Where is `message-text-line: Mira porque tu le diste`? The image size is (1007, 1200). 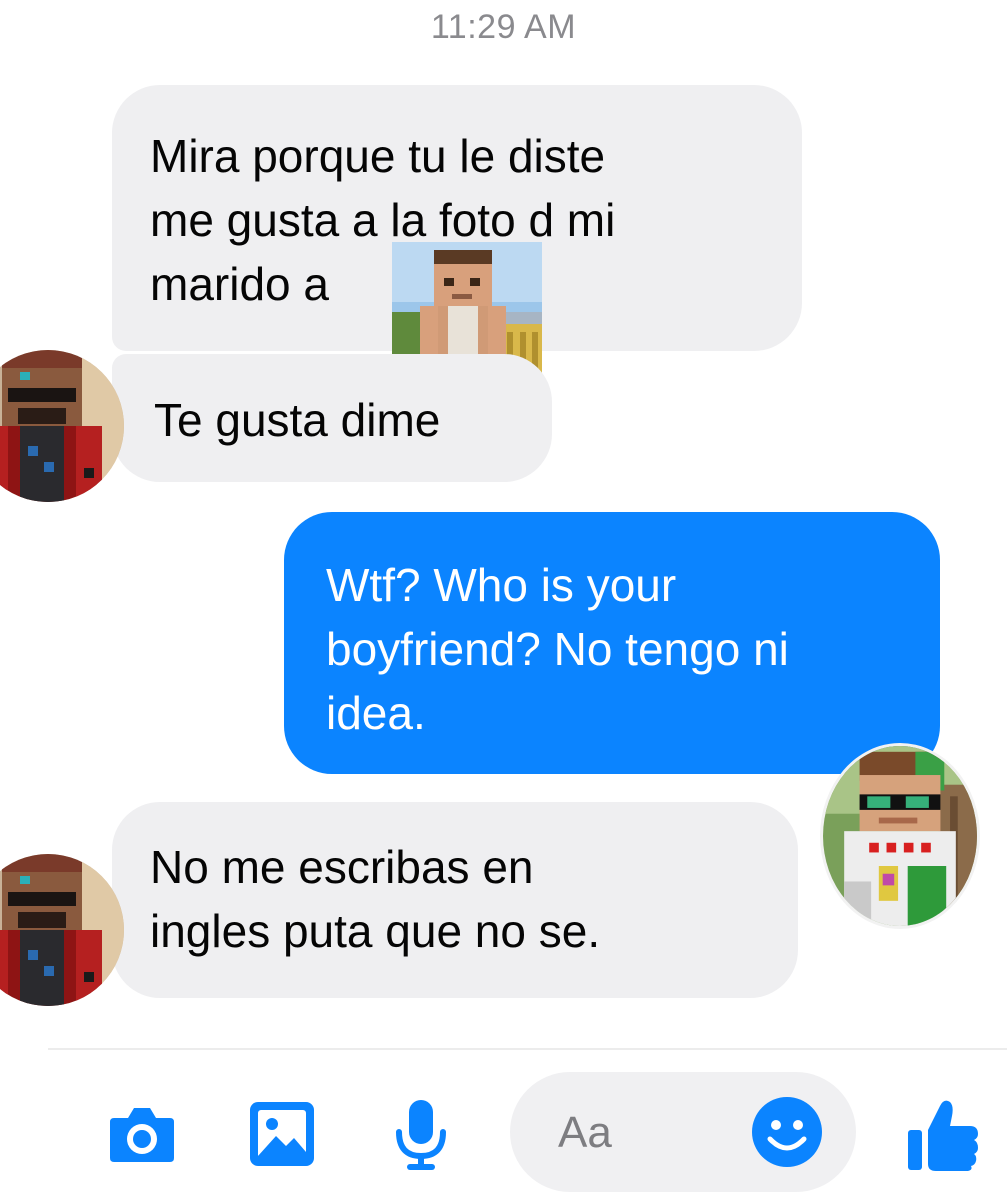
message-text-line: Mira porque tu le diste is located at coordinates (378, 156).